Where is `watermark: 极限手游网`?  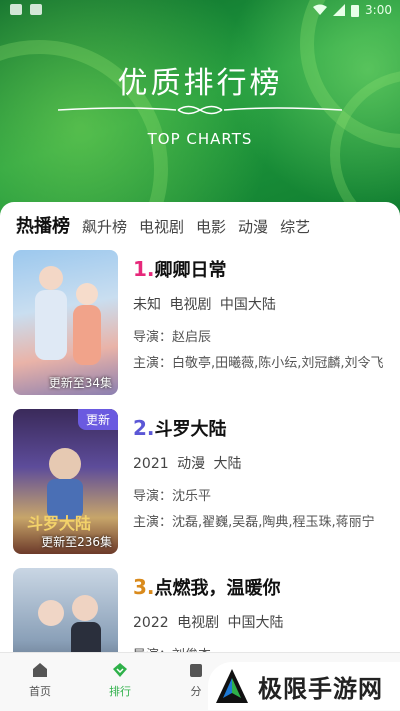 watermark: 极限手游网 is located at coordinates (304, 686).